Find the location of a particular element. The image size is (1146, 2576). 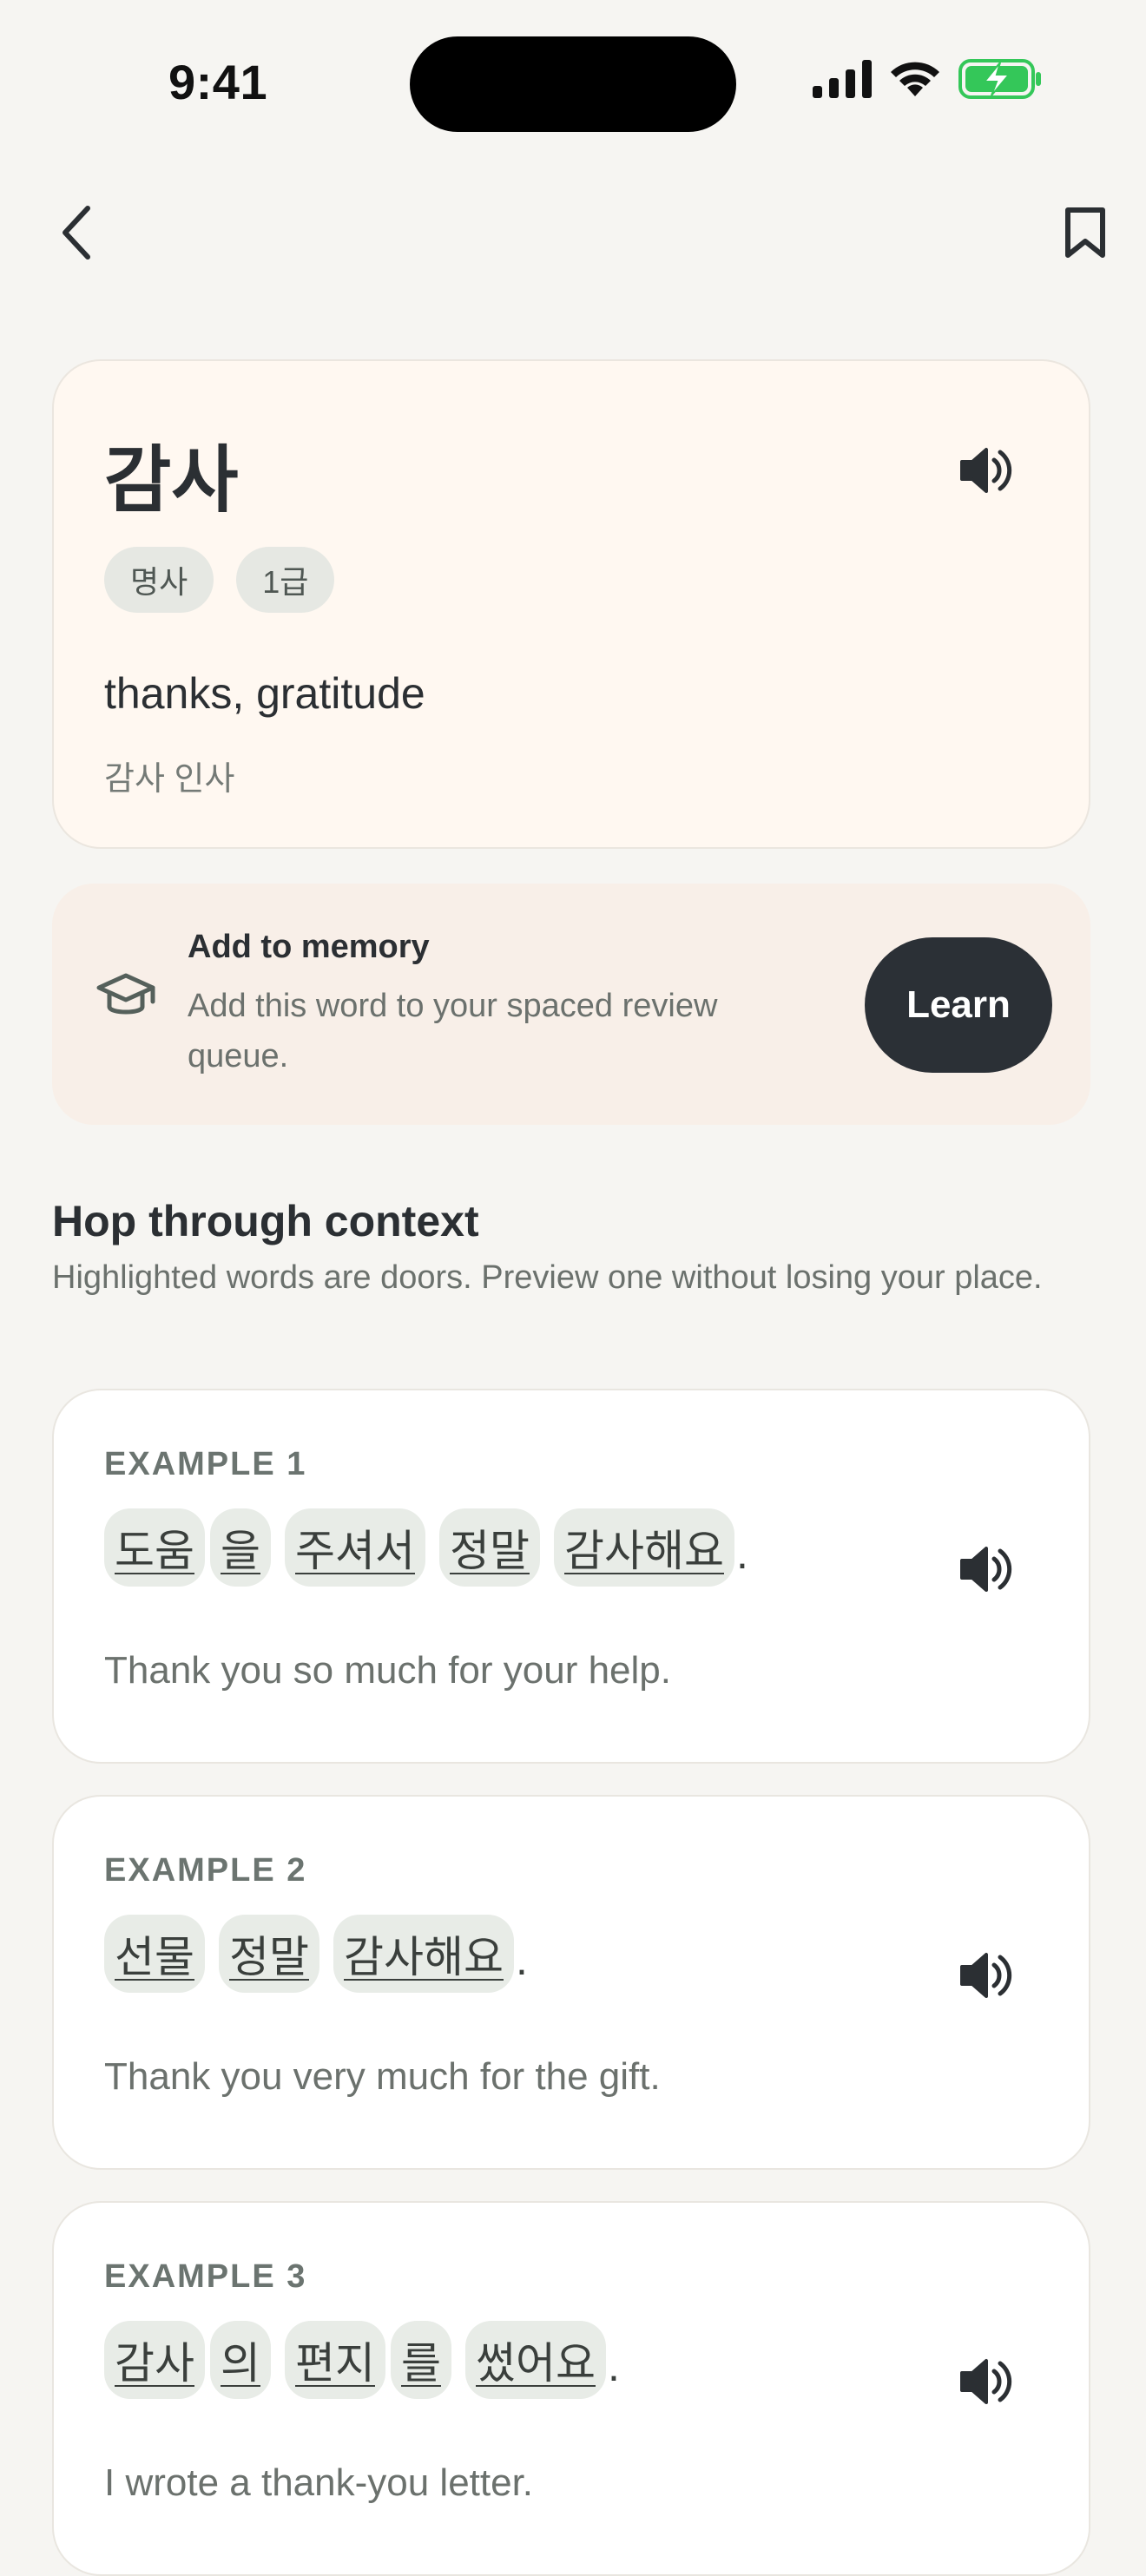

bookmark-button is located at coordinates (1085, 232).